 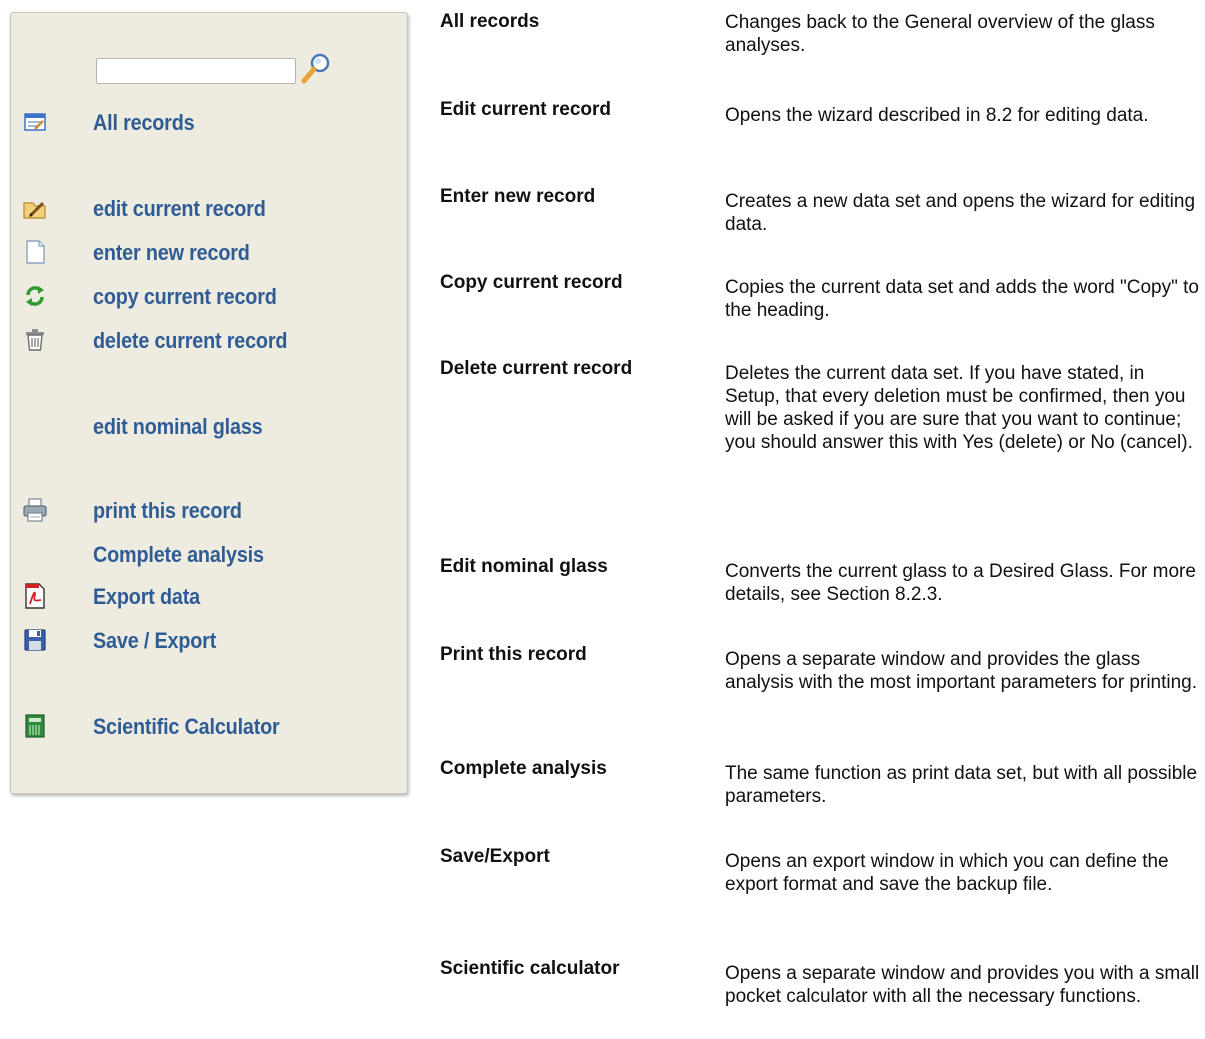 I want to click on menu-edit-current-record: edit current record, so click(x=206, y=208).